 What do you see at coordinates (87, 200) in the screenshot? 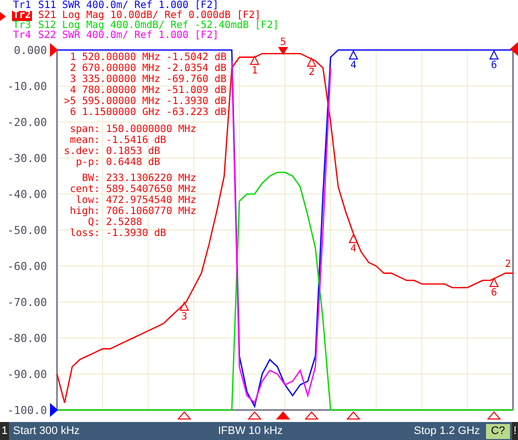
I see `bandwidth-label: low:` at bounding box center [87, 200].